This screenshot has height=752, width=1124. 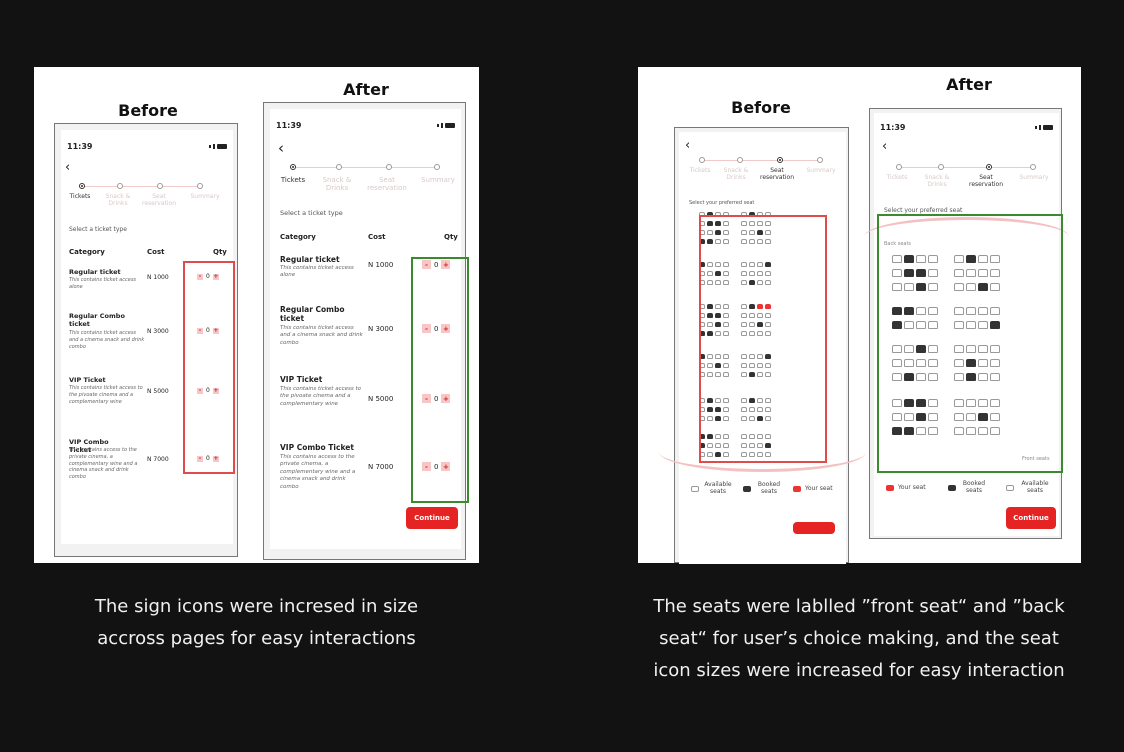 I want to click on continue-button-partial, so click(x=814, y=528).